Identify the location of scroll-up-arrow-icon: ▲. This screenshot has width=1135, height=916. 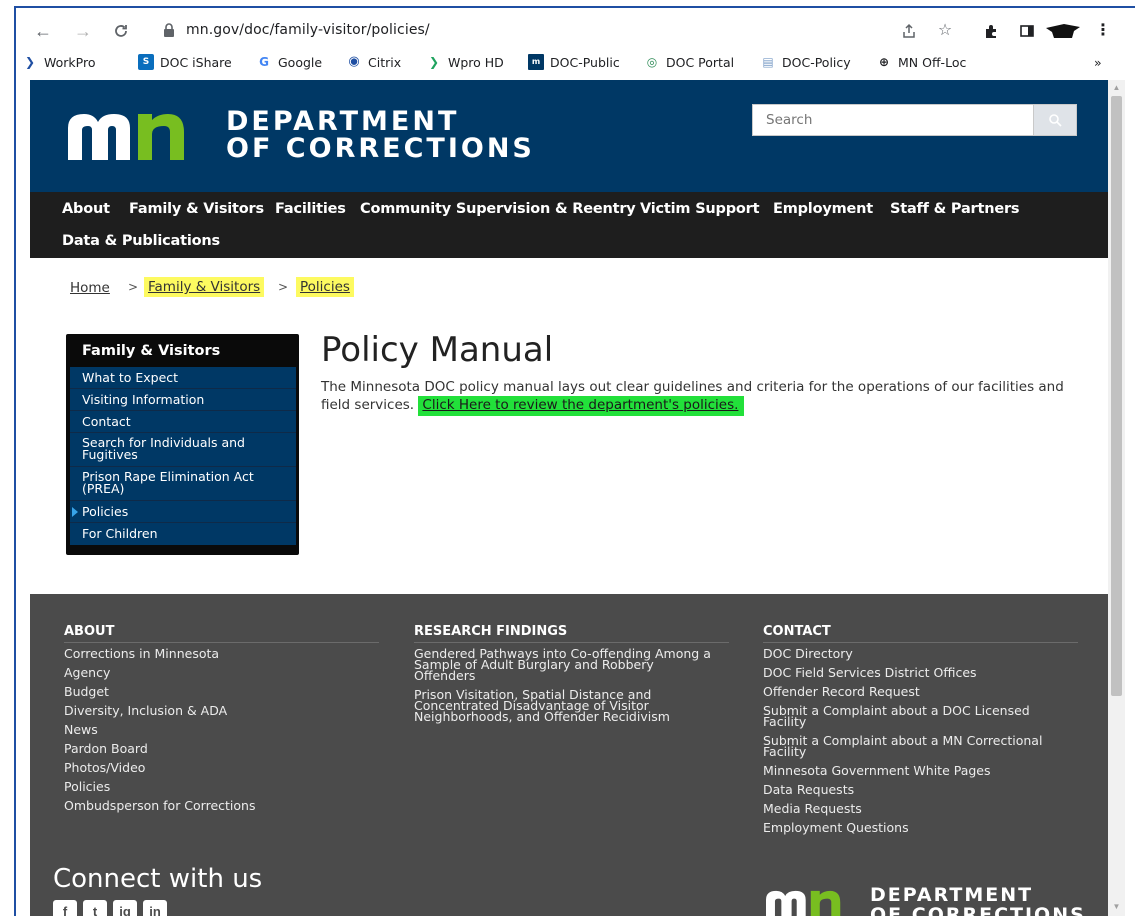
(1116, 88).